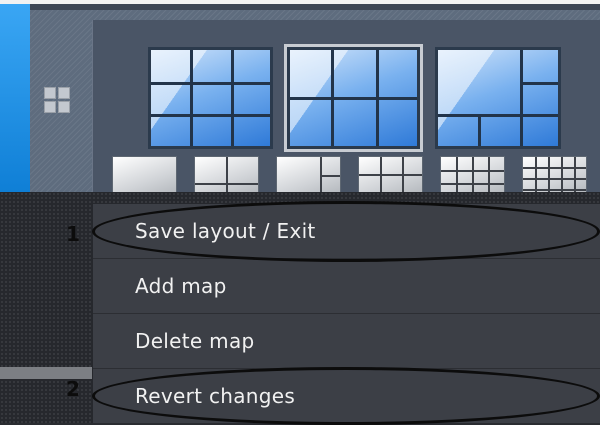  What do you see at coordinates (315, 7) in the screenshot?
I see `top-band` at bounding box center [315, 7].